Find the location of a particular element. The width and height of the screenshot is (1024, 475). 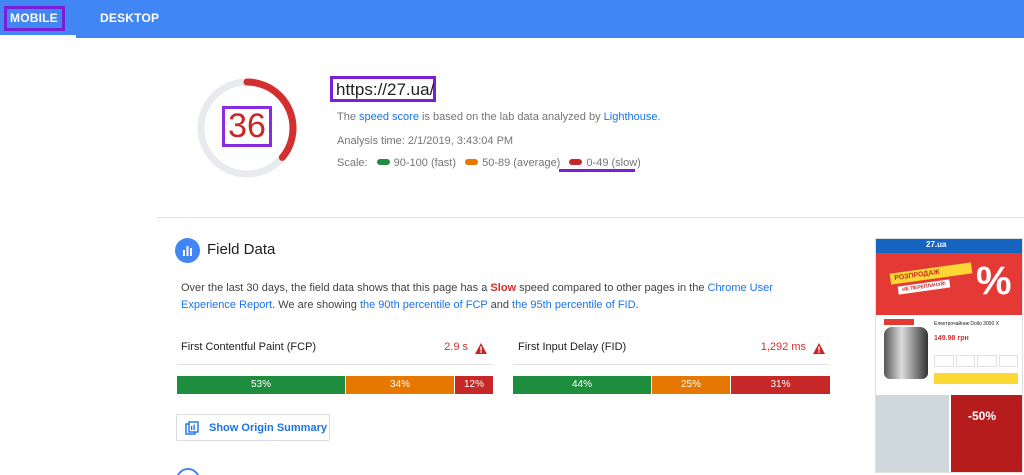

analysis-time: Analysis time: 2/1/2019, 3:43:04 PM is located at coordinates (425, 141).